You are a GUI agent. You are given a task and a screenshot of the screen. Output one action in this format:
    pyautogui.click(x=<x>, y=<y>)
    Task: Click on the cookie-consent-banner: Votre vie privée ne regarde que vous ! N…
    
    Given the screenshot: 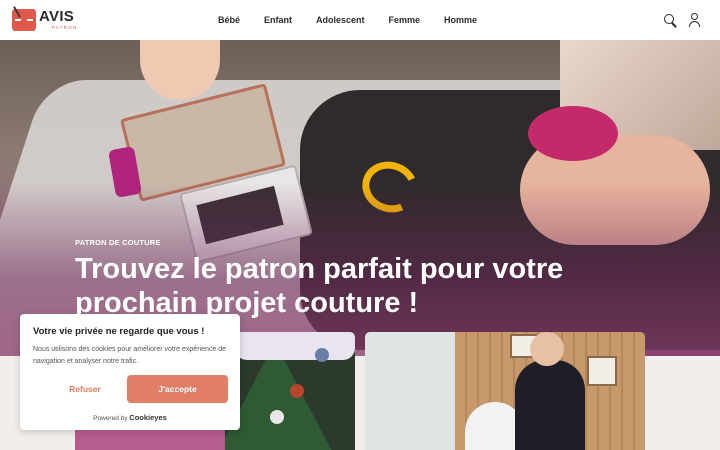 What is the action you would take?
    pyautogui.click(x=130, y=372)
    